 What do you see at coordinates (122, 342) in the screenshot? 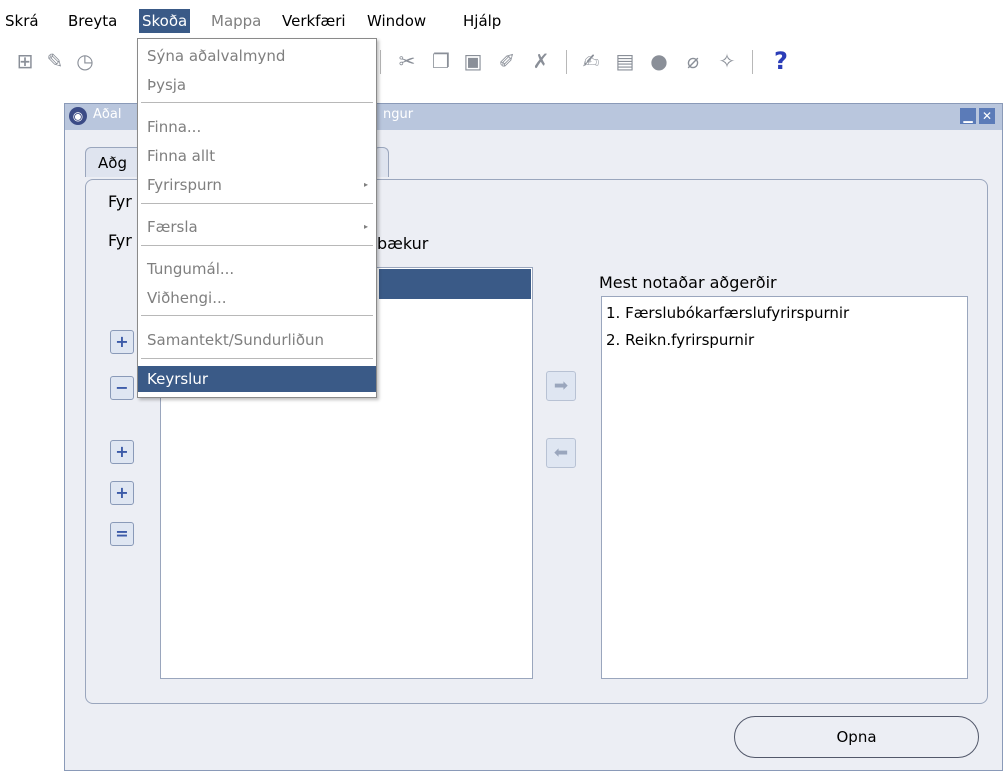
I see `expand-button: +` at bounding box center [122, 342].